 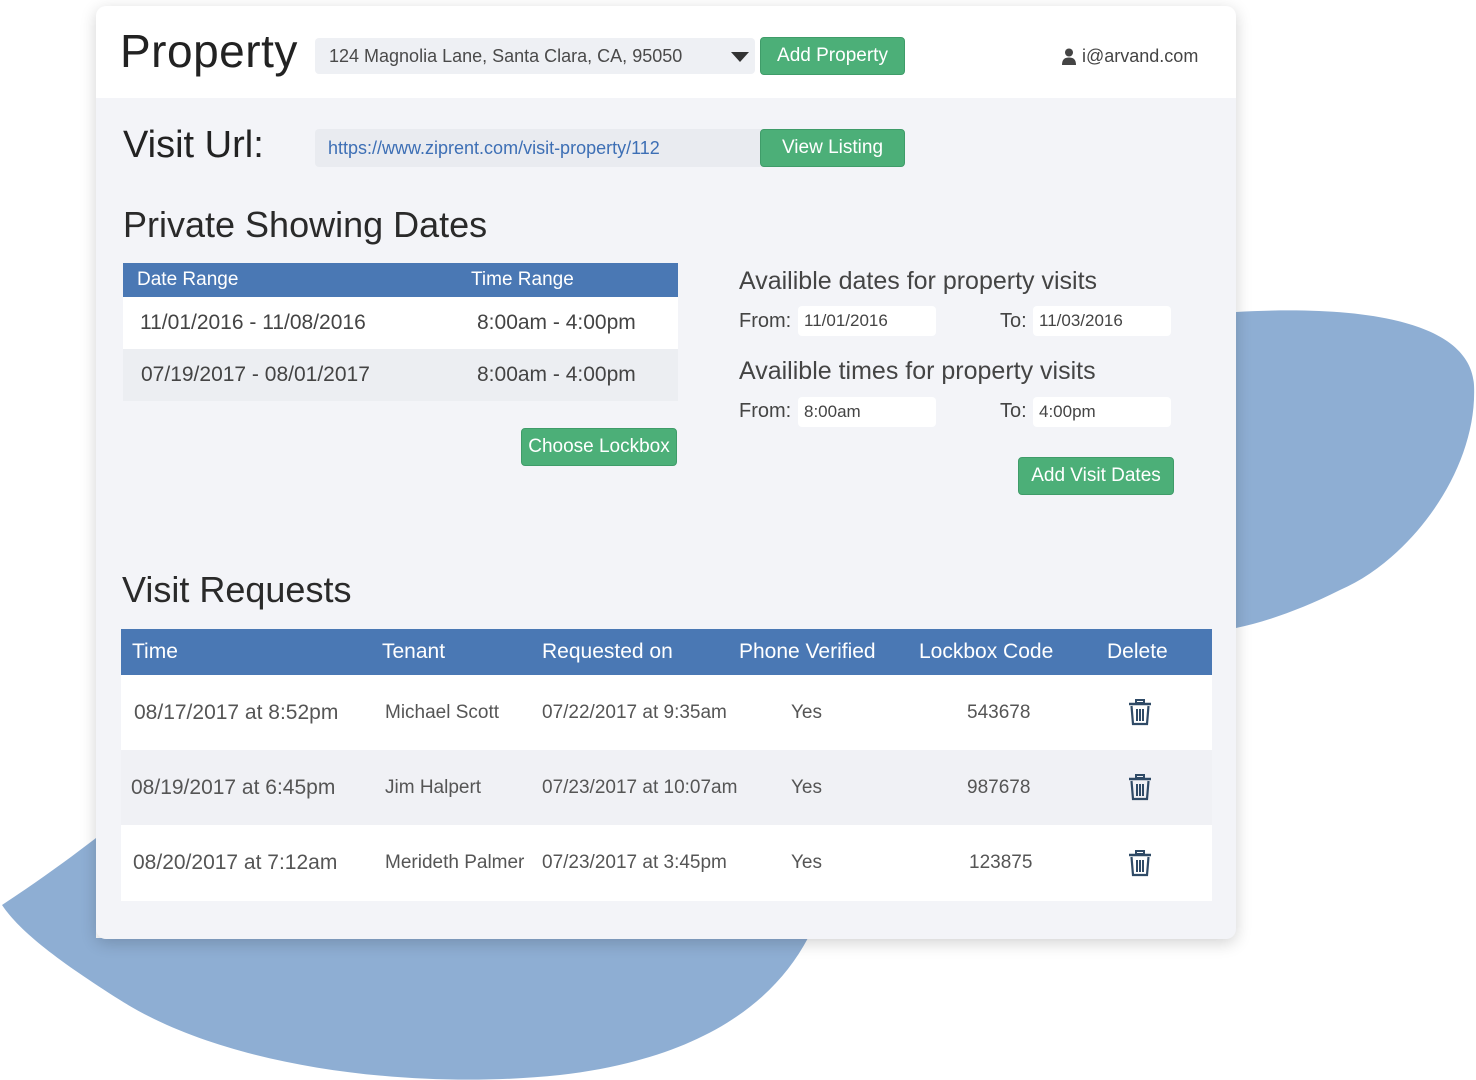 I want to click on request-time-cell: 08/20/2017 at 7:12am, so click(x=251, y=863).